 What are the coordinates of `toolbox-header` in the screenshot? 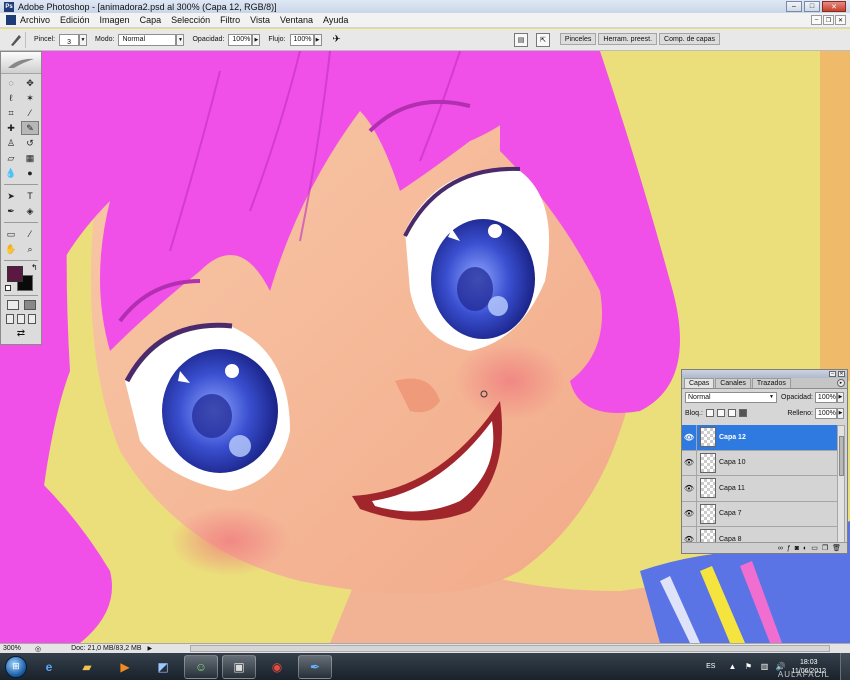 It's located at (21, 63).